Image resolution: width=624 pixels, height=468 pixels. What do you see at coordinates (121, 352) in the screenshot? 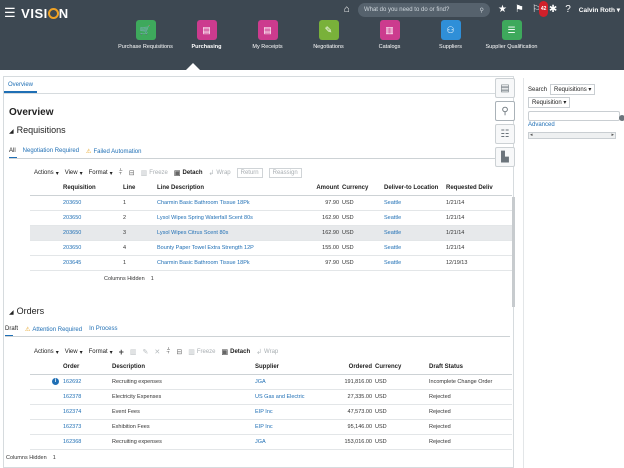
I see `add-icon: +` at bounding box center [121, 352].